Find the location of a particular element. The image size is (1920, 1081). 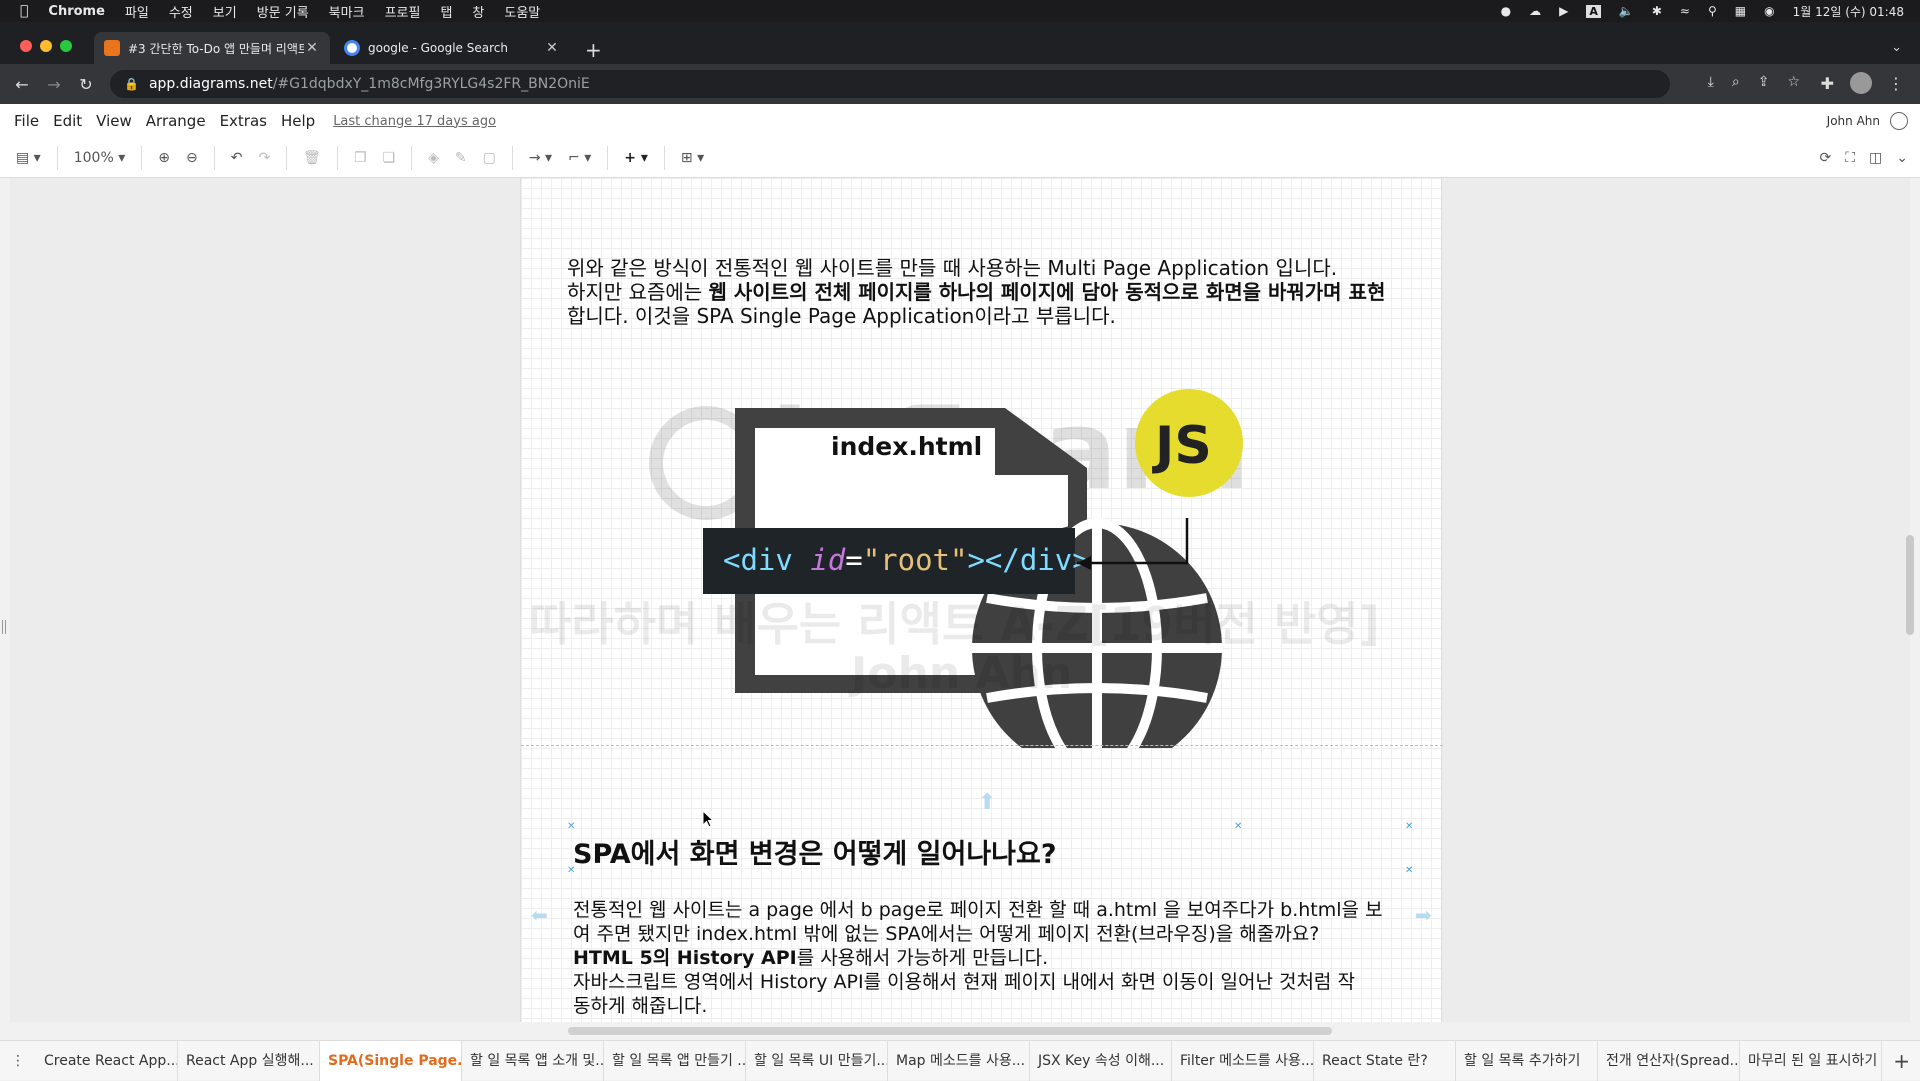

last-change-link: Last change 17 days ago is located at coordinates (414, 121).